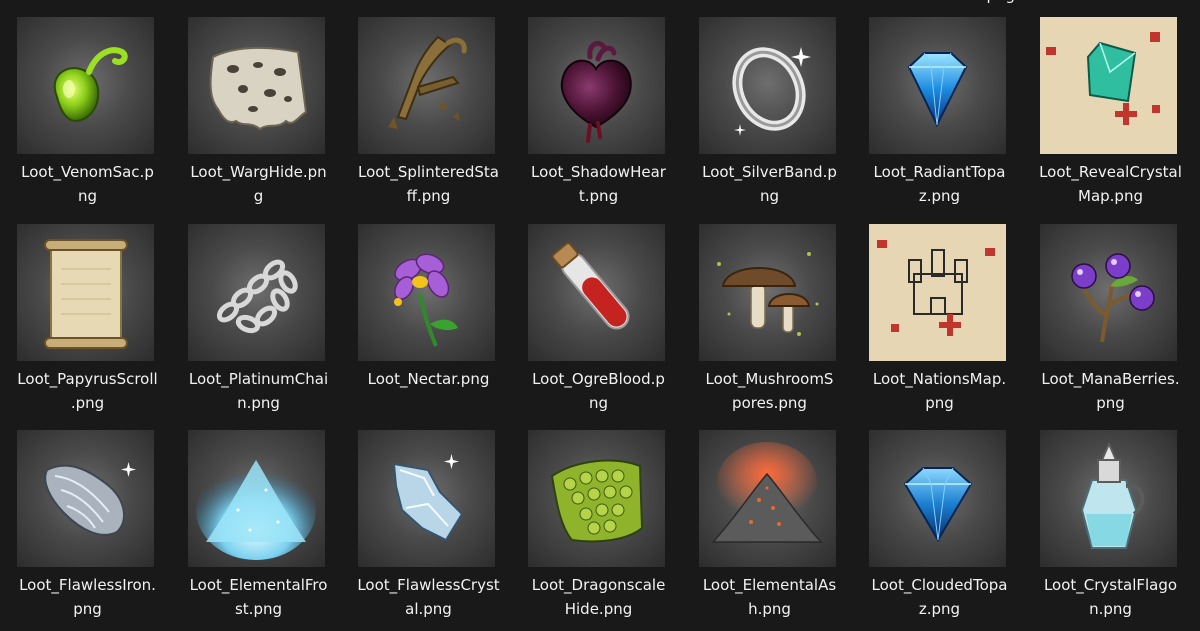 The height and width of the screenshot is (631, 1200). Describe the element at coordinates (258, 184) in the screenshot. I see `file-name-label: Loot_WargHide.pn g` at that location.